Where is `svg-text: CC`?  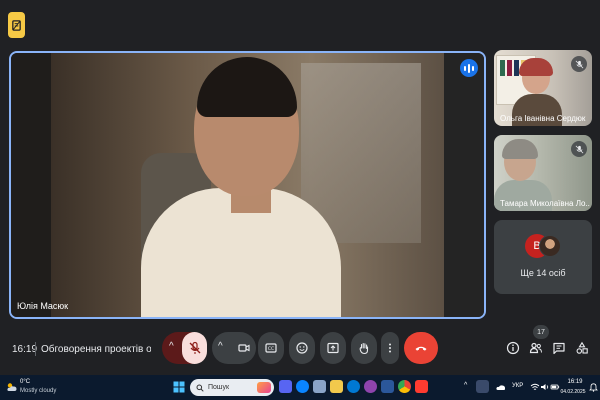 svg-text: CC is located at coordinates (271, 349).